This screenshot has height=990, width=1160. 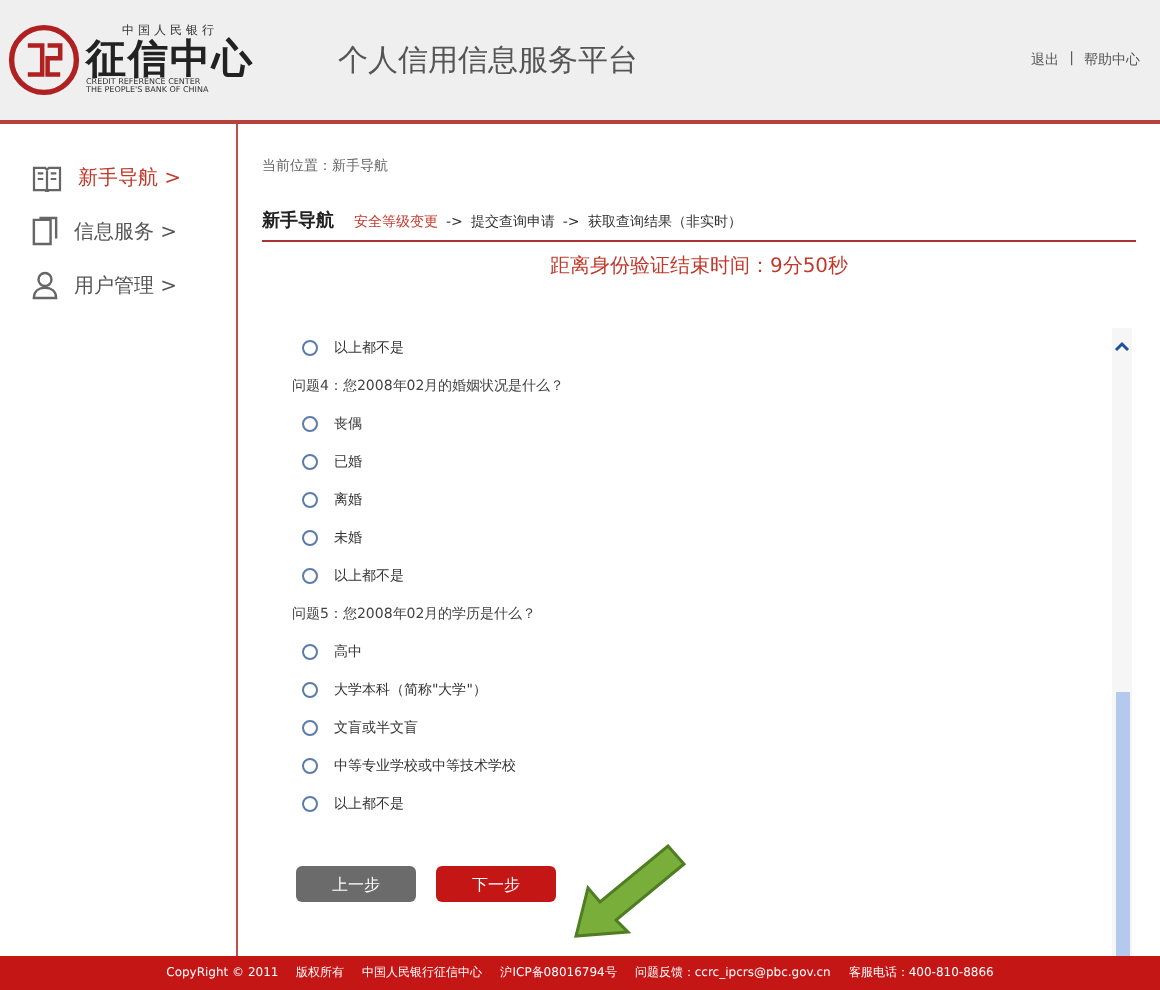 I want to click on sidebar-item: 用户管理 >, so click(x=118, y=285).